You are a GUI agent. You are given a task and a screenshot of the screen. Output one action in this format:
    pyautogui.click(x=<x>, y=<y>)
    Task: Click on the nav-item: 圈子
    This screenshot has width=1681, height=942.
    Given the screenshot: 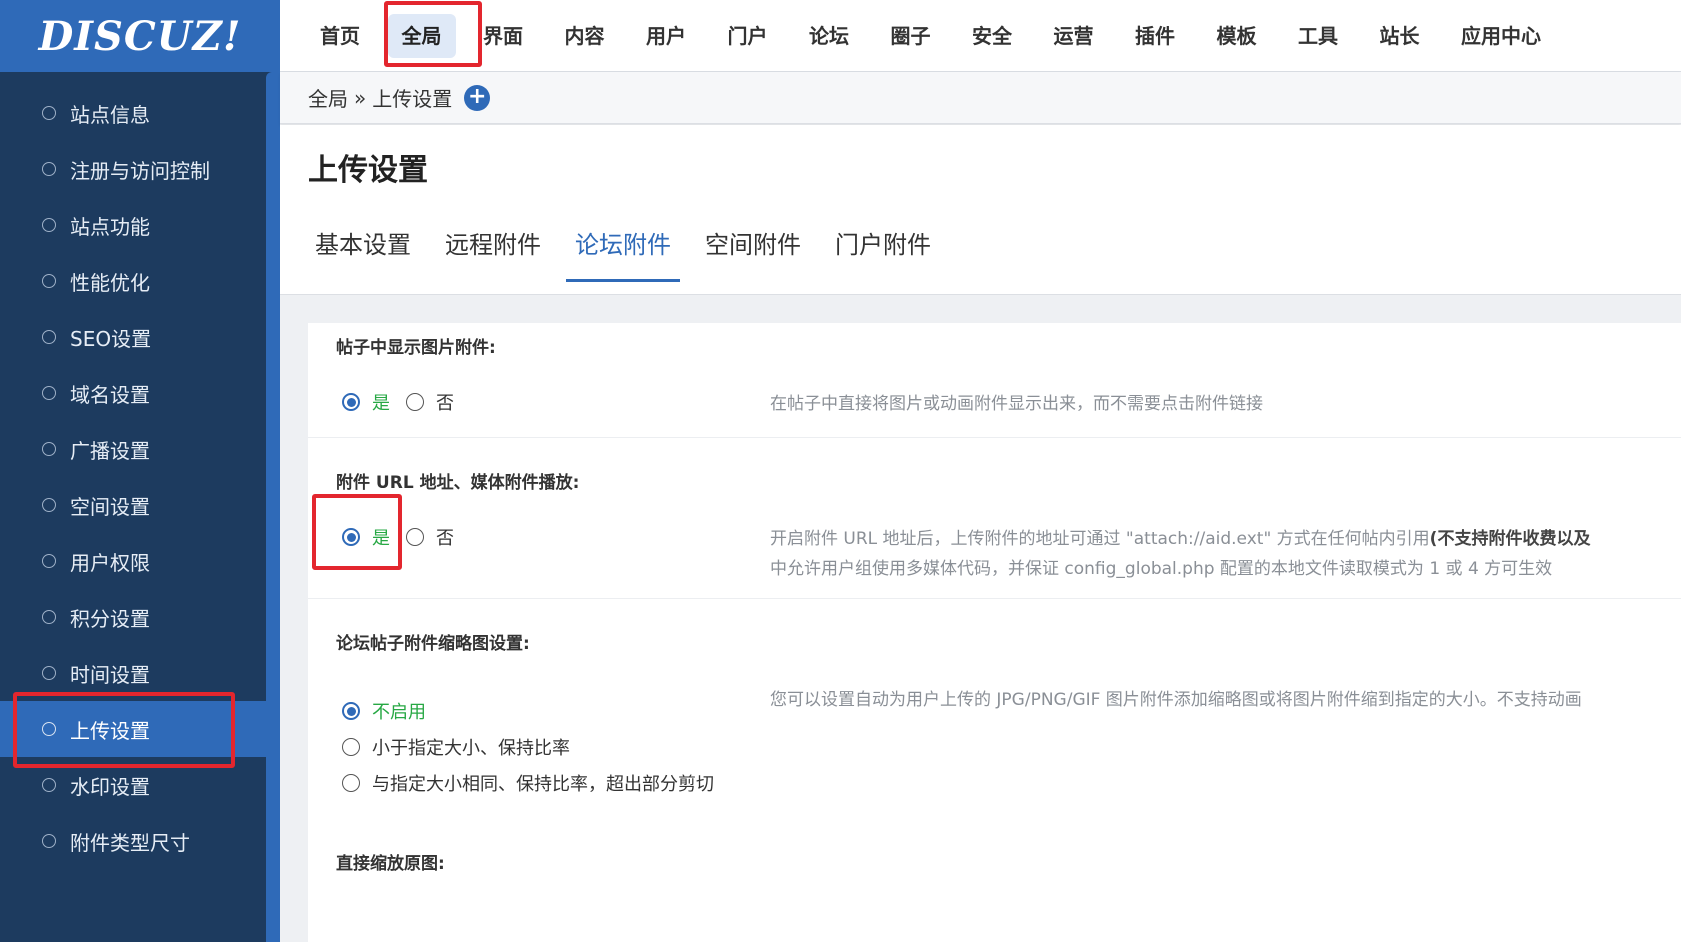 What is the action you would take?
    pyautogui.click(x=911, y=36)
    